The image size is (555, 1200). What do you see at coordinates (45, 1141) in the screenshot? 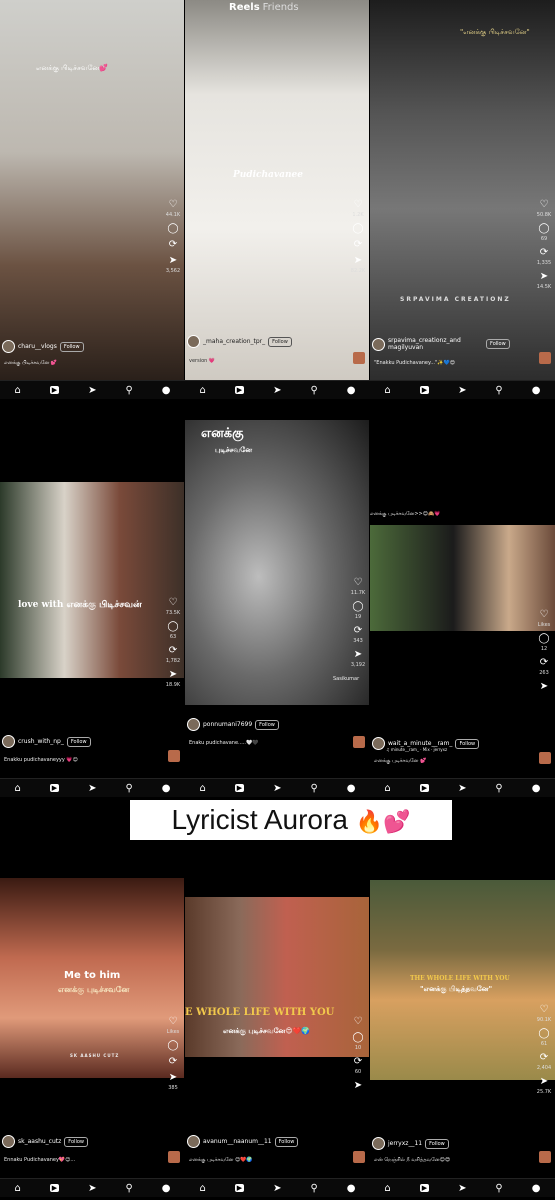
I see `reel-user: sk_aashu_cutz Follow` at bounding box center [45, 1141].